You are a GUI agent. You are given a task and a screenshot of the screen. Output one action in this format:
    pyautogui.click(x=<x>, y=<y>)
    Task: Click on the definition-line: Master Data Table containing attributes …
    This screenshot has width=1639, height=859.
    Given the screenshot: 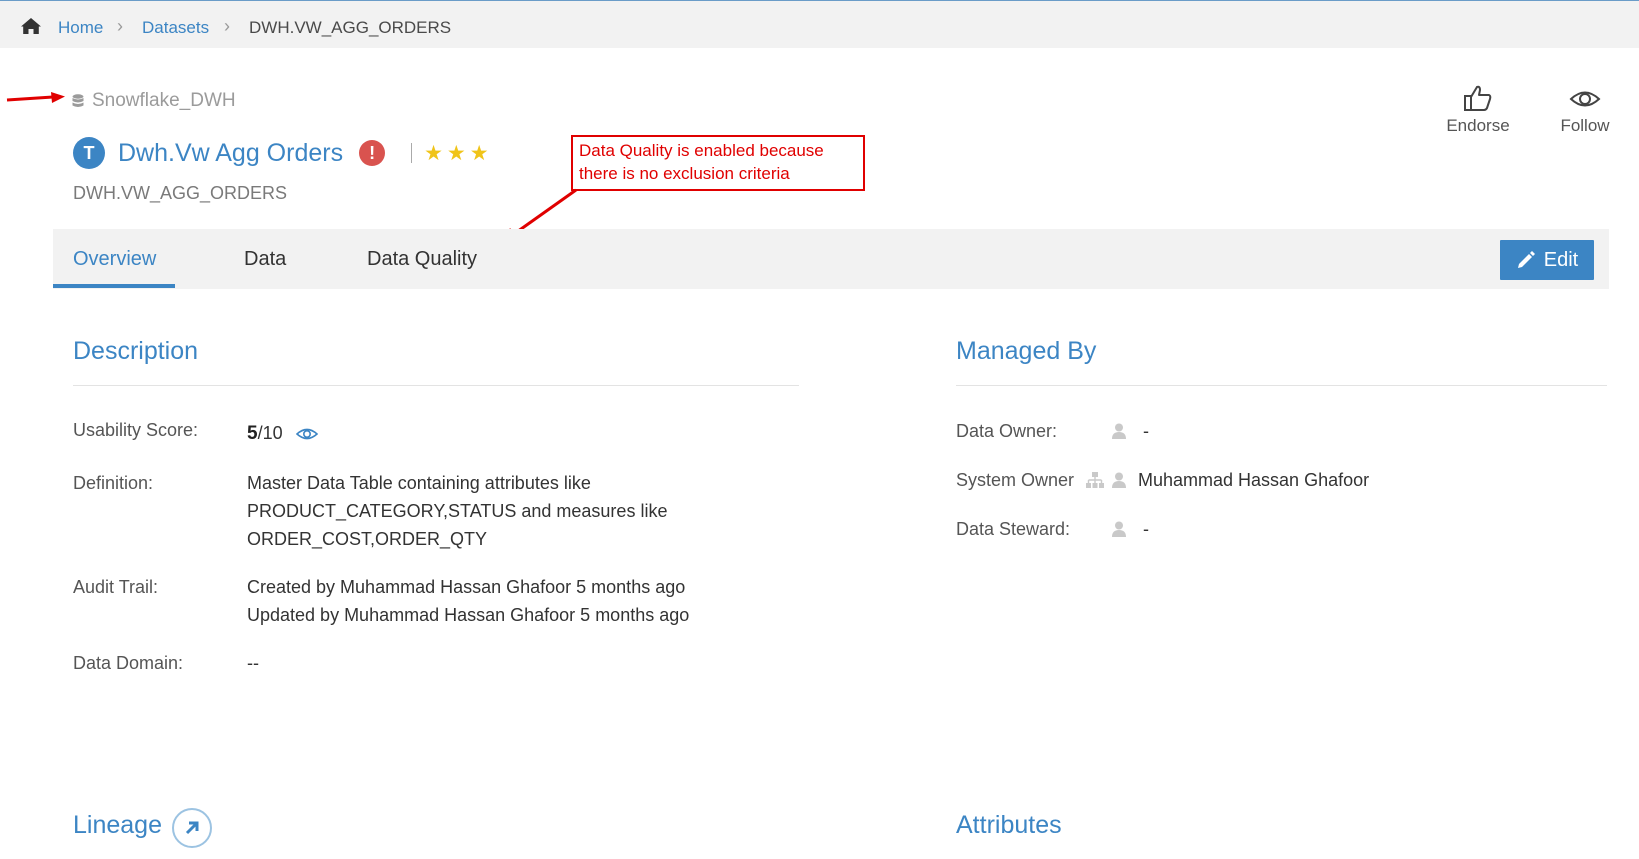 What is the action you would take?
    pyautogui.click(x=419, y=483)
    